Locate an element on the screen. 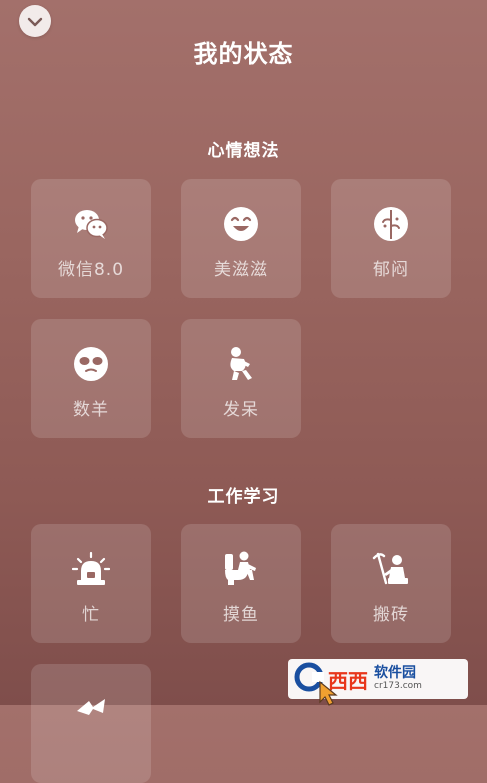  smile-face-icon is located at coordinates (241, 224).